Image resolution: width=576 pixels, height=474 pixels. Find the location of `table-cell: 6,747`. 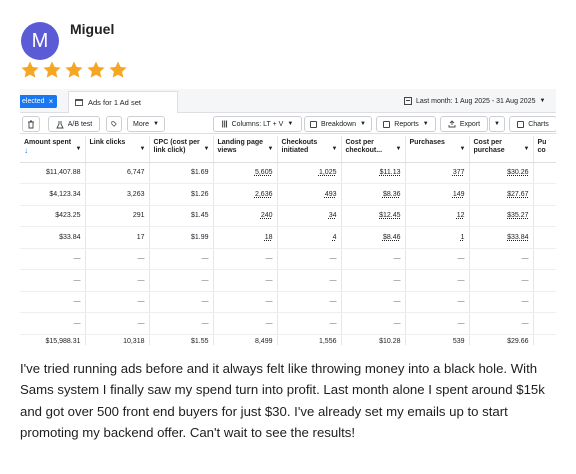

table-cell: 6,747 is located at coordinates (117, 173).